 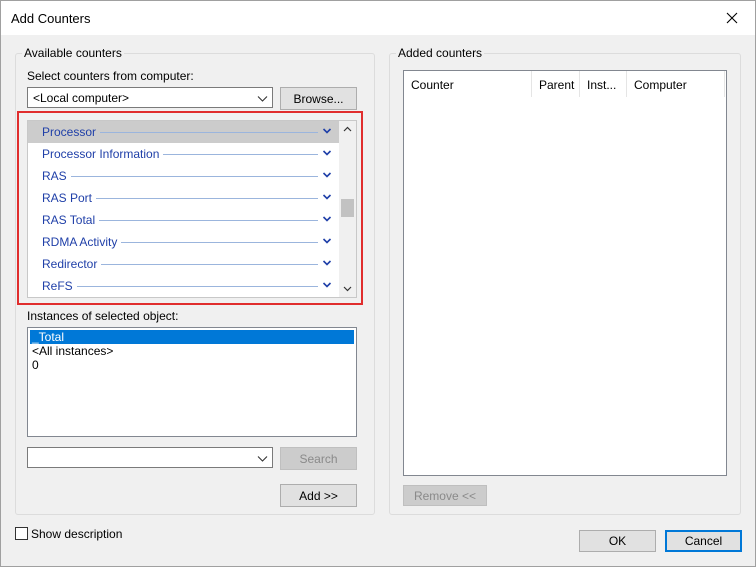 I want to click on computer-select-value: <Local computer>, so click(x=81, y=98).